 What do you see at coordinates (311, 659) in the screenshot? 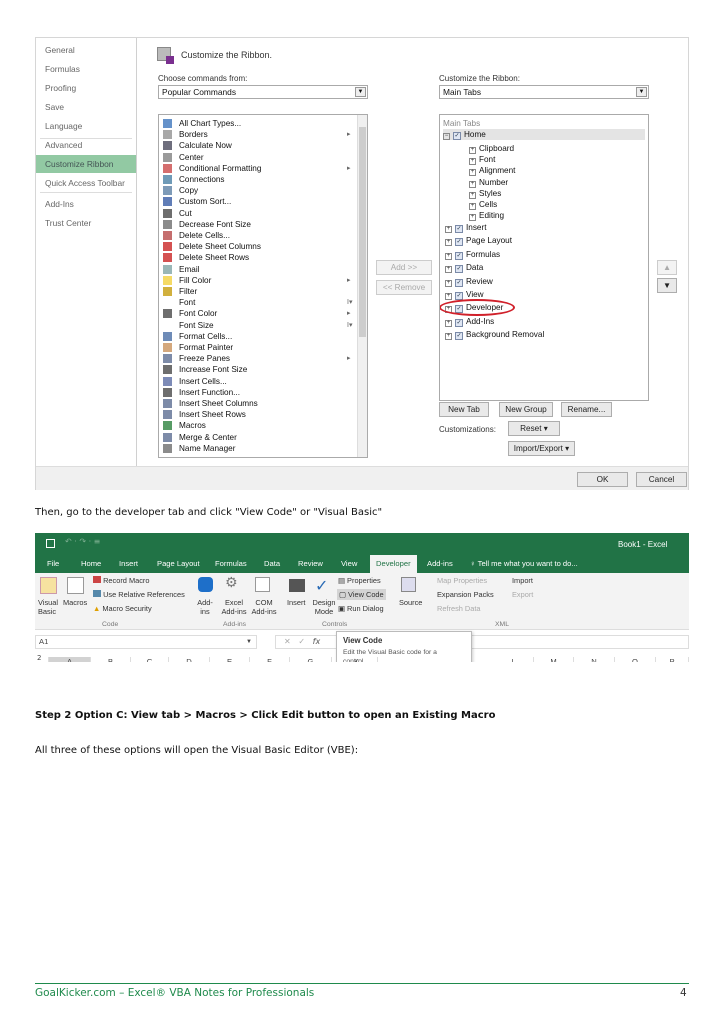
I see `column-header-G: G` at bounding box center [311, 659].